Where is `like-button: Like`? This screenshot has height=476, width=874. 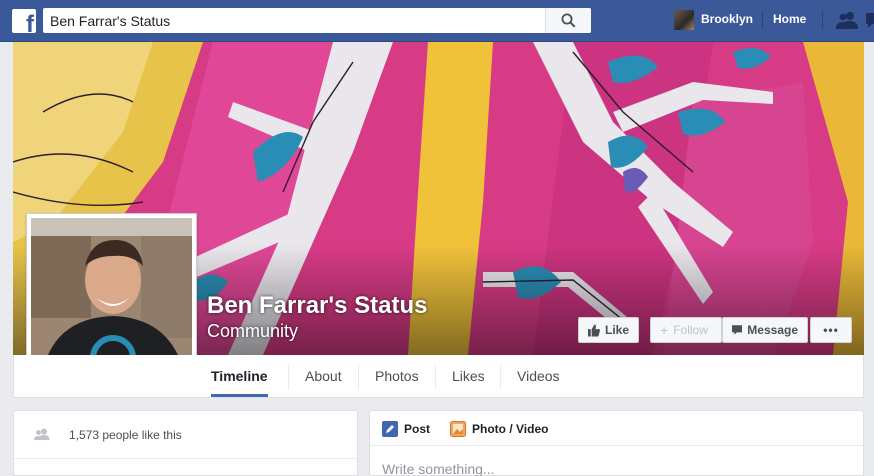 like-button: Like is located at coordinates (608, 330).